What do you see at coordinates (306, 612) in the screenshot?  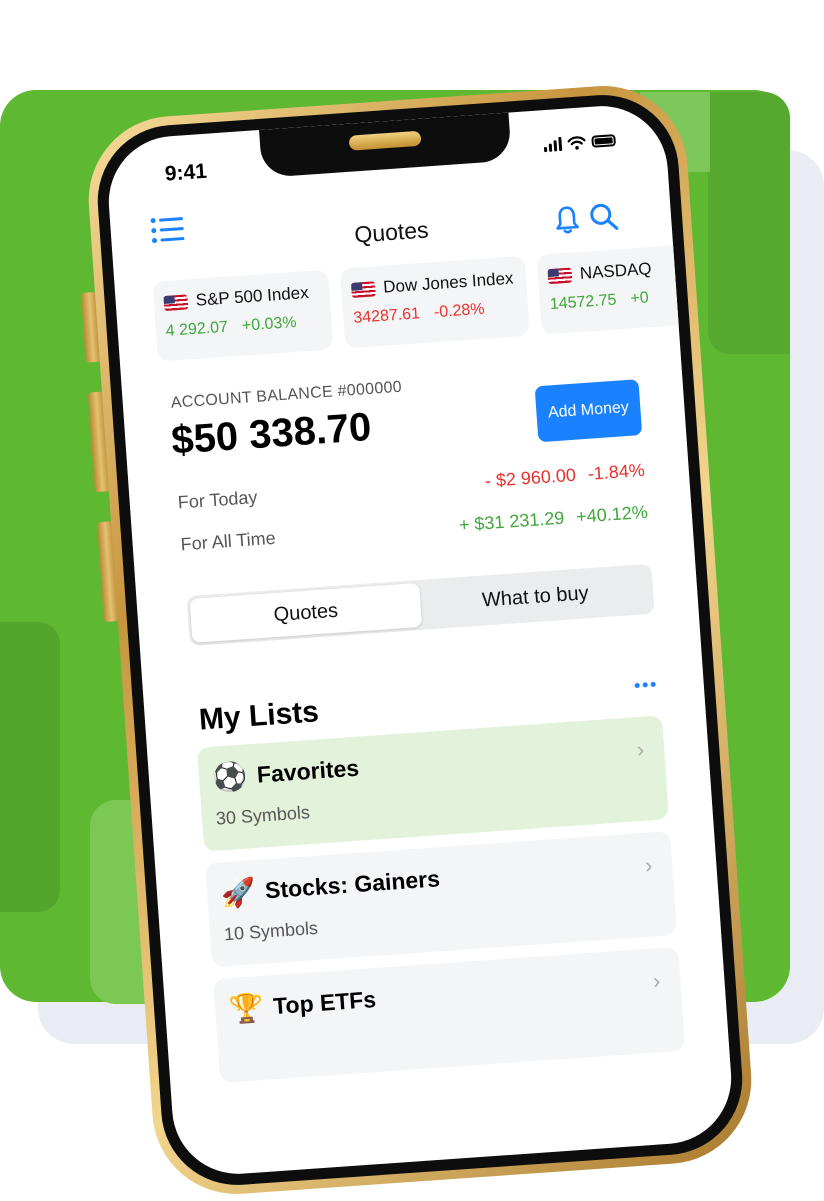 I see `tab-quotes: Quotes` at bounding box center [306, 612].